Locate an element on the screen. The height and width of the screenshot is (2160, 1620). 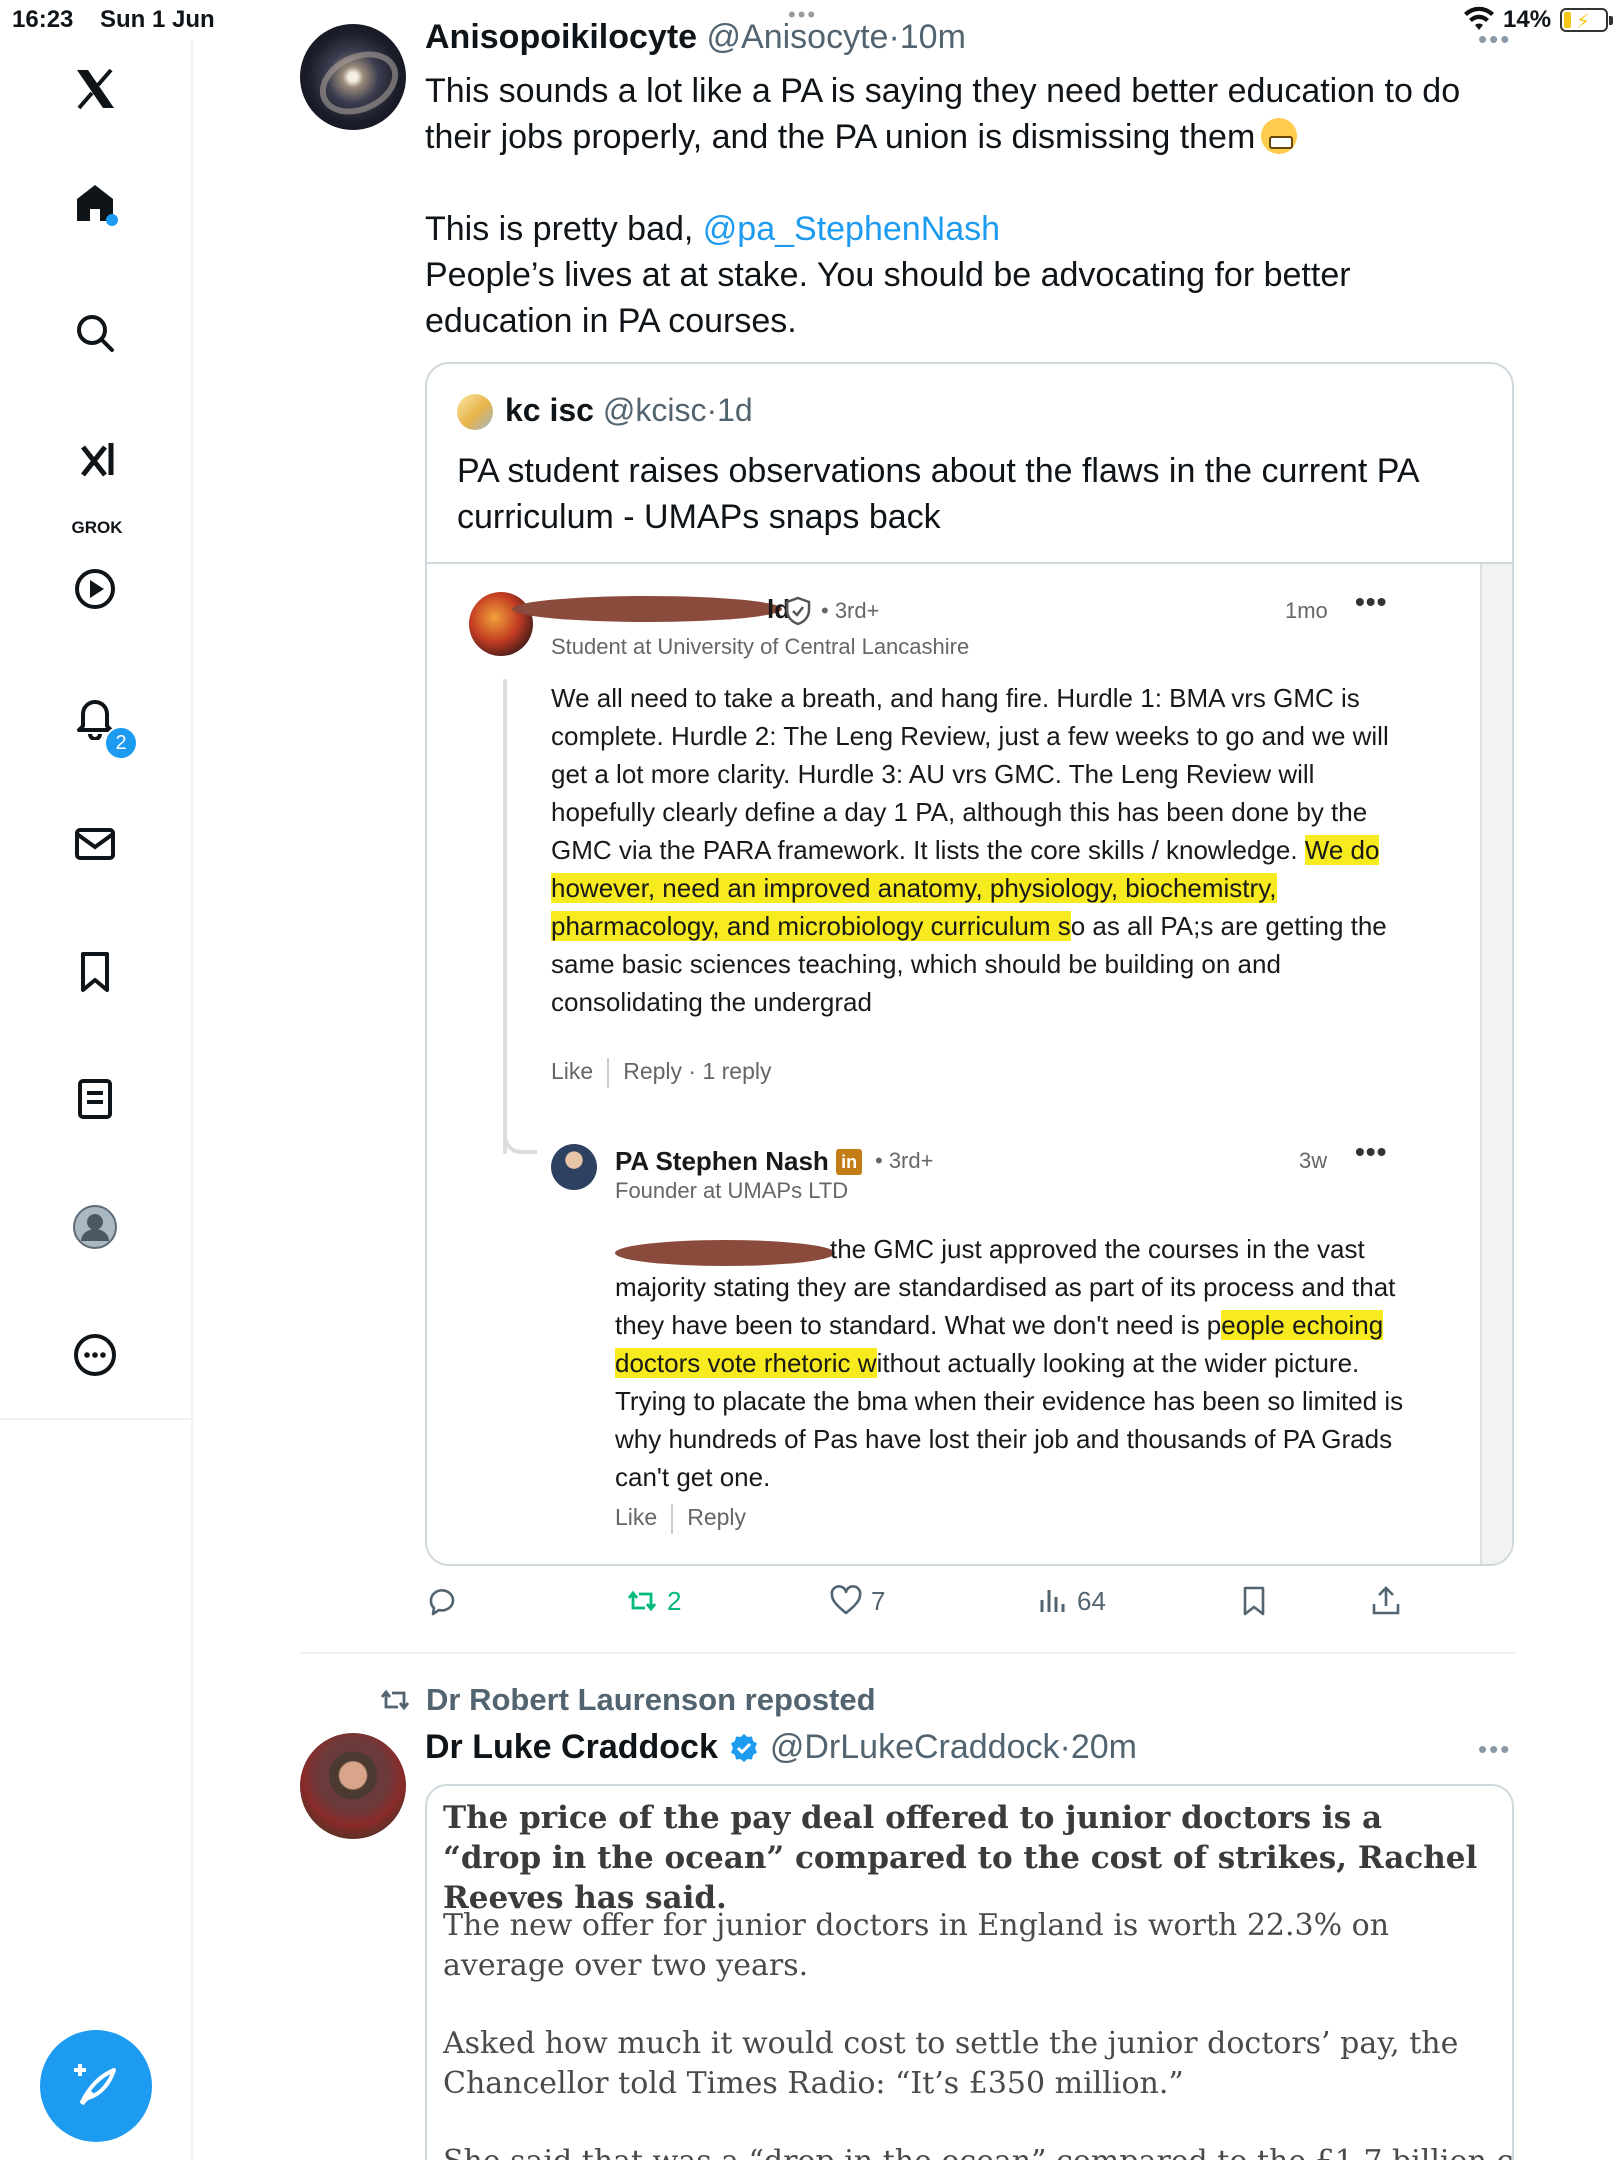
share-button is located at coordinates (1390, 1601).